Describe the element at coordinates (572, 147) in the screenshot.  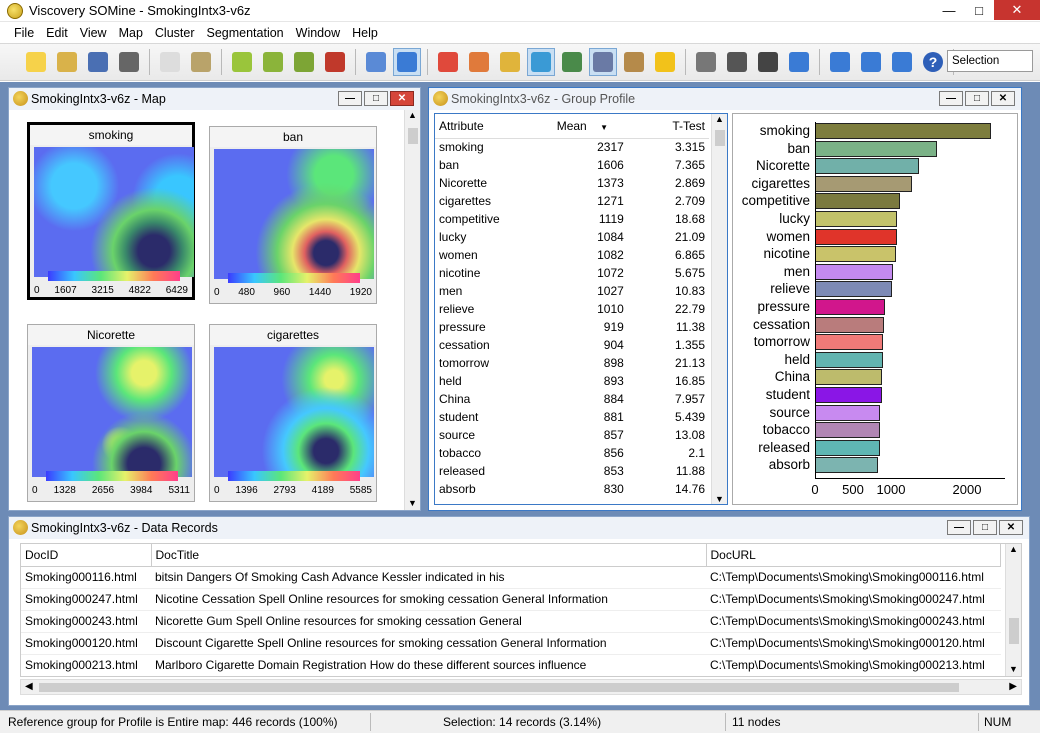
I see `profile-row: smoking 2317 3.315` at that location.